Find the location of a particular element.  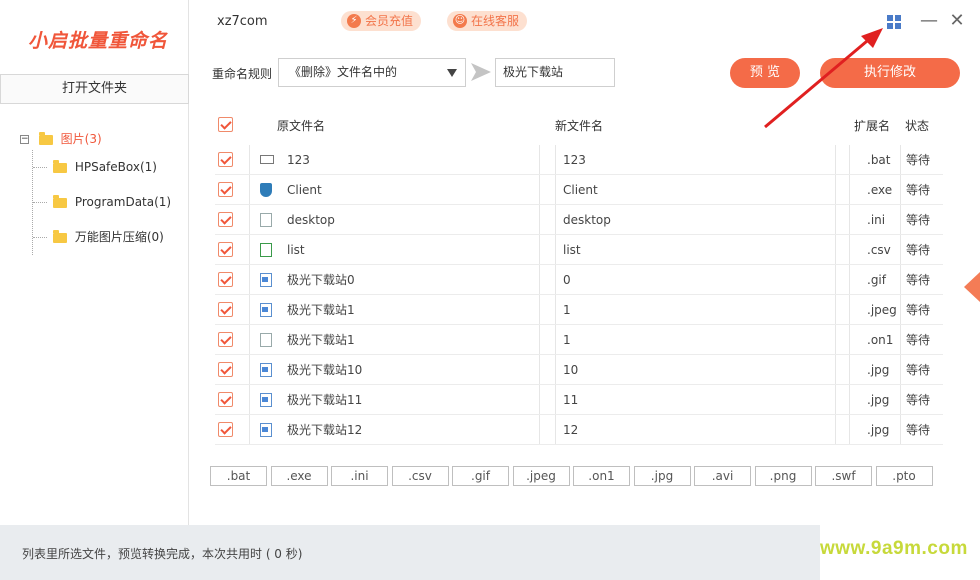

extension-cell: .gif is located at coordinates (876, 280).